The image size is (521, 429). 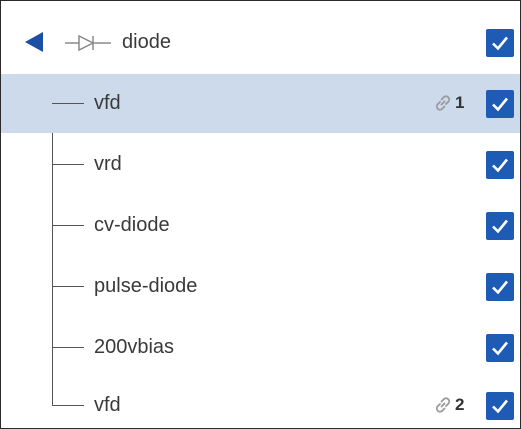 I want to click on tree-row-200vbias: 200vbias, so click(x=260, y=347).